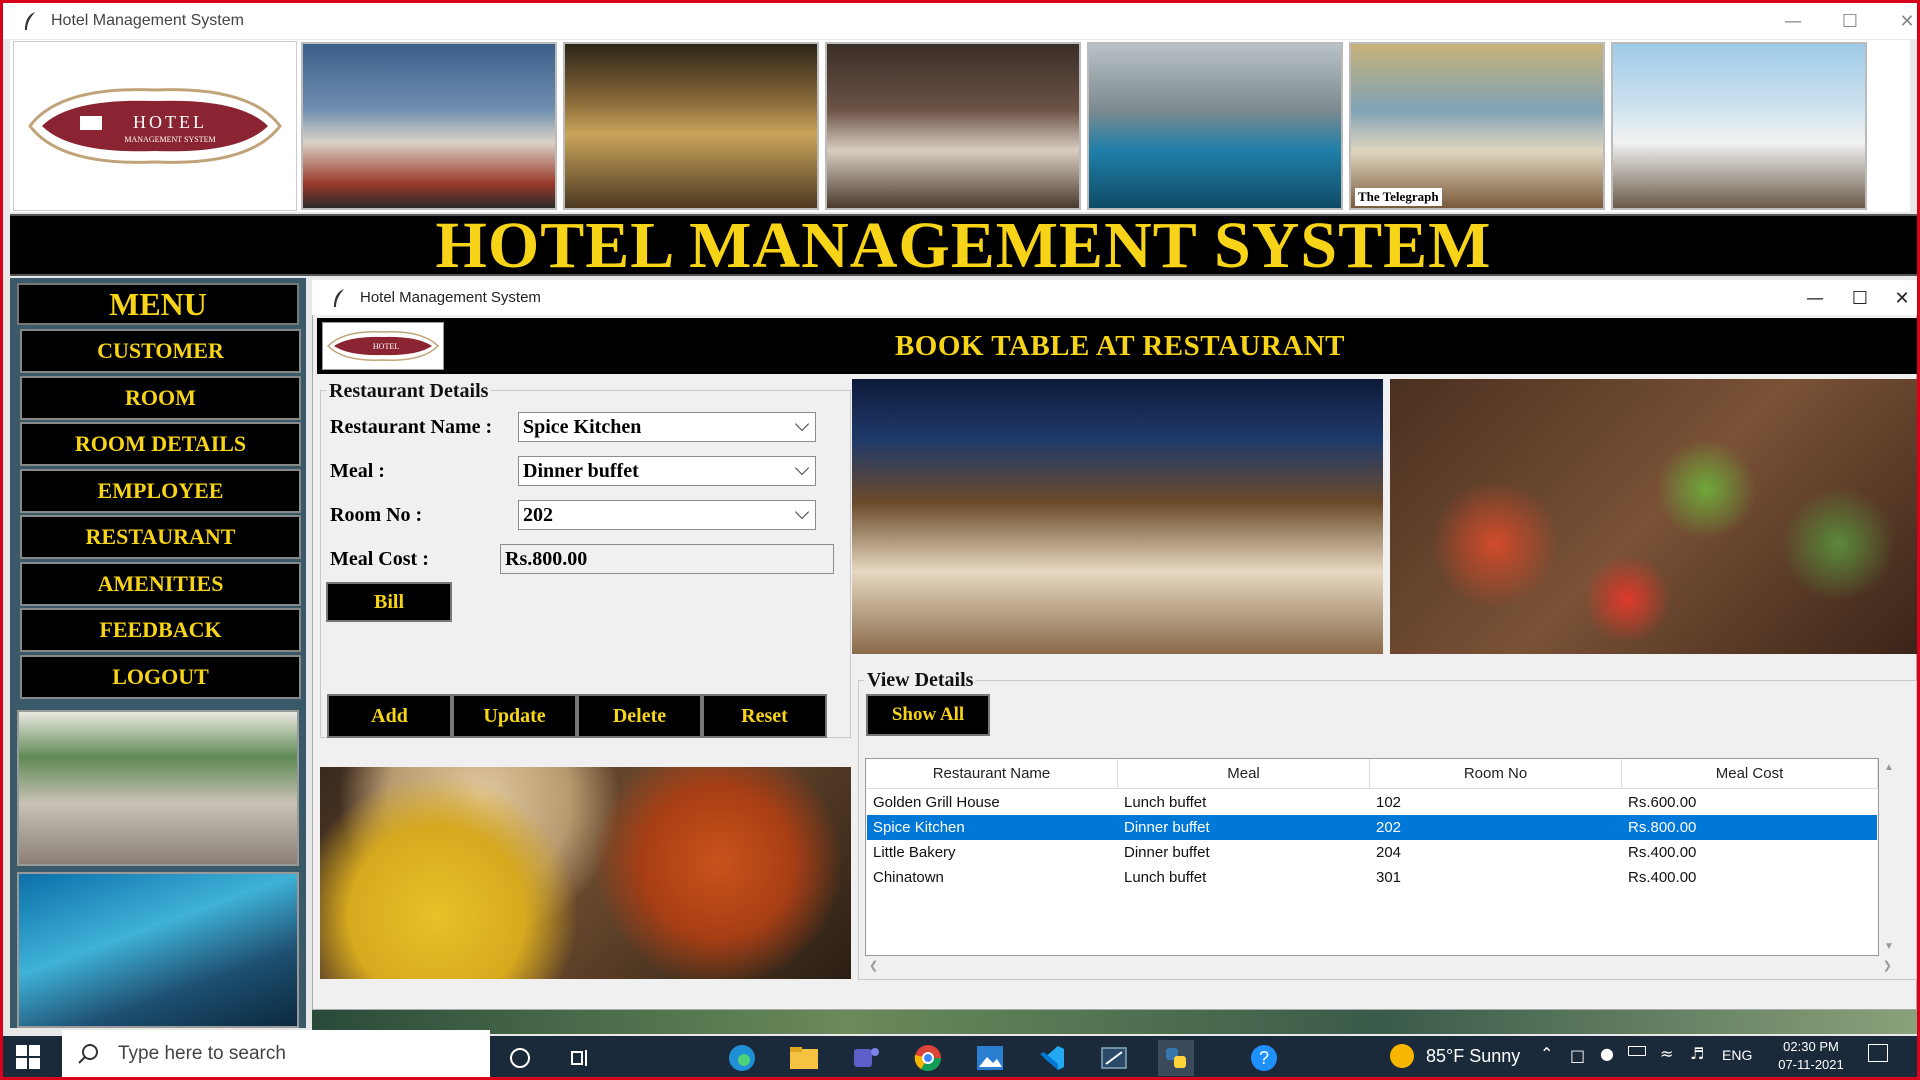  Describe the element at coordinates (376, 515) in the screenshot. I see `room-no-label: Room No :` at that location.